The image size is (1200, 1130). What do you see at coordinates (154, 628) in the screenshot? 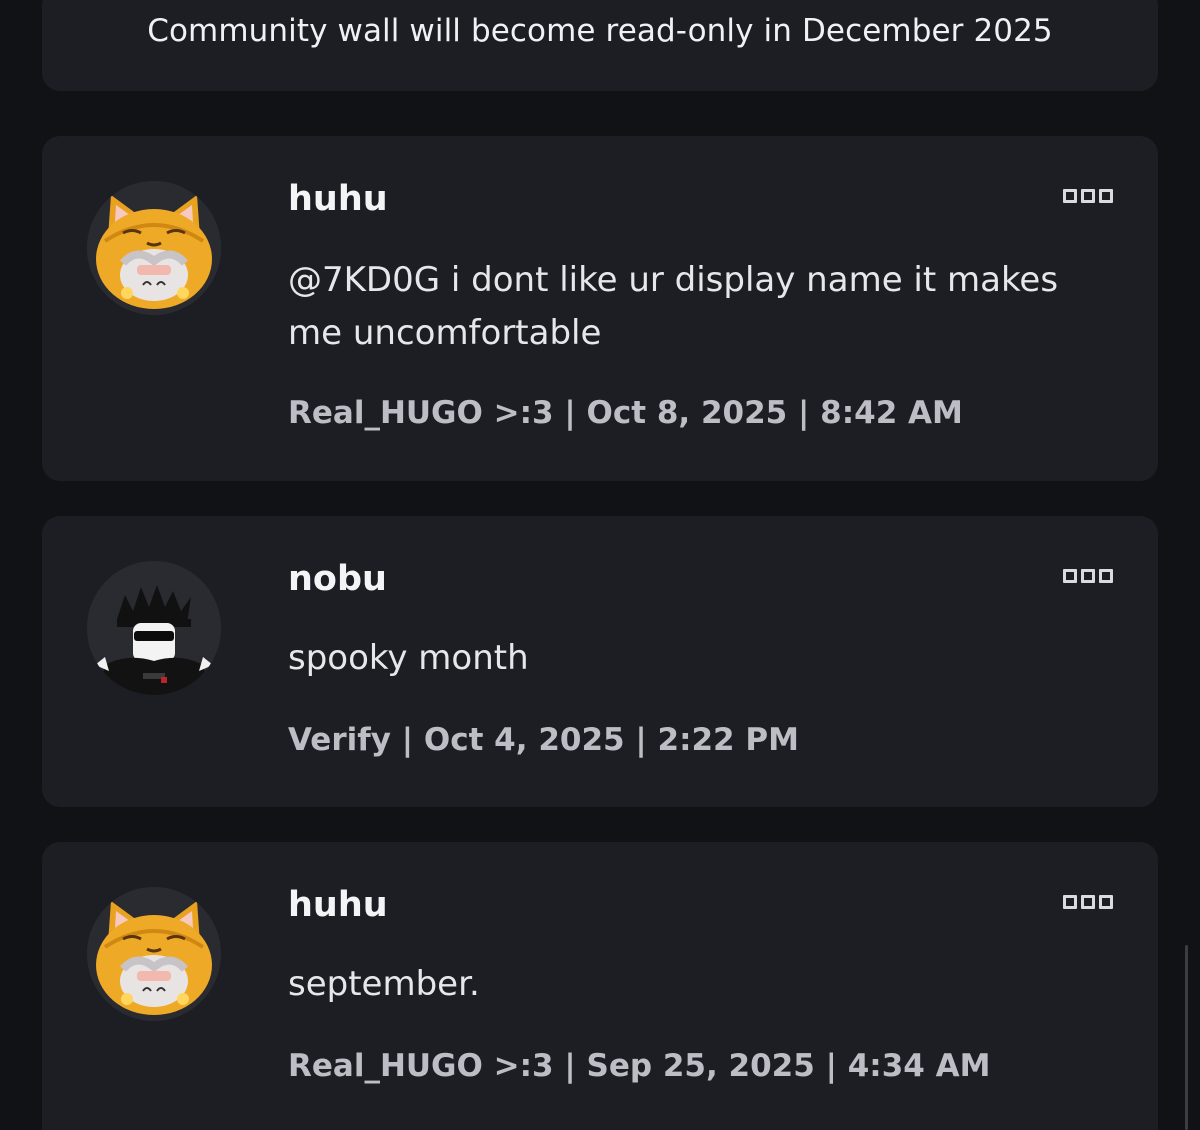
I see `black-outfit-avatar-icon` at bounding box center [154, 628].